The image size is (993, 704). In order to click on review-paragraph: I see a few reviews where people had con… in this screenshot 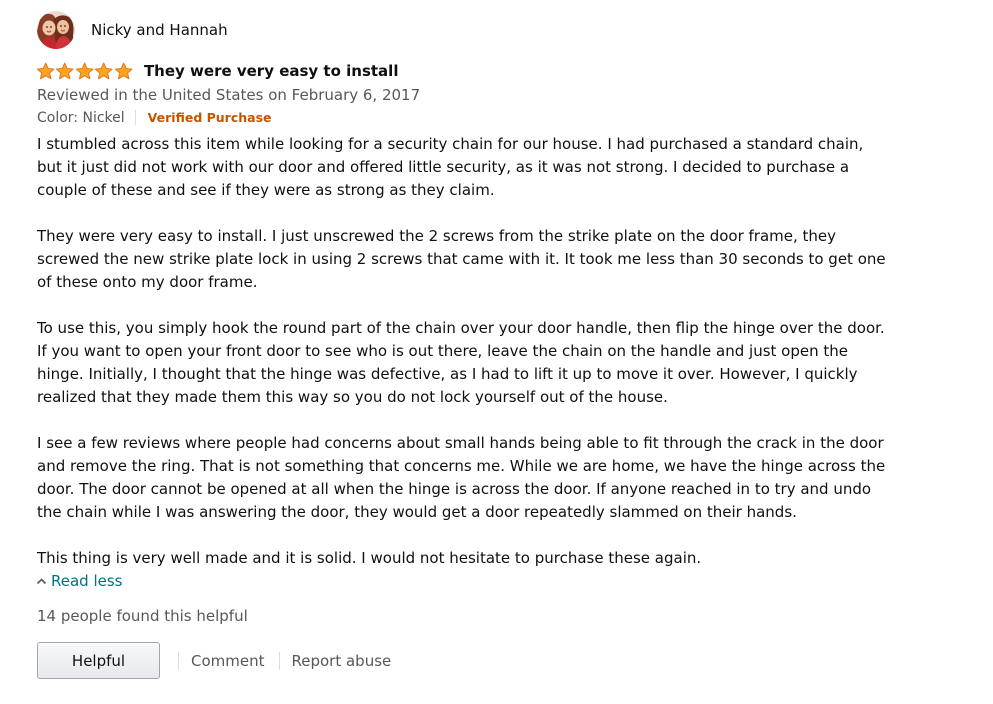, I will do `click(461, 477)`.